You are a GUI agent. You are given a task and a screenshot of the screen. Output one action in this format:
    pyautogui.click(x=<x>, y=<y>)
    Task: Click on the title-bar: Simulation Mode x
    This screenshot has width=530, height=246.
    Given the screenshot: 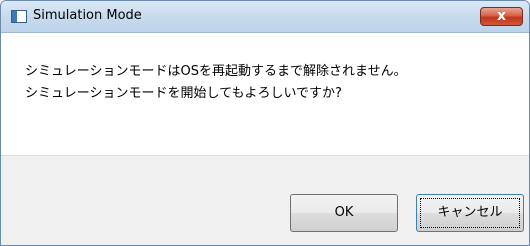 What is the action you would take?
    pyautogui.click(x=265, y=17)
    